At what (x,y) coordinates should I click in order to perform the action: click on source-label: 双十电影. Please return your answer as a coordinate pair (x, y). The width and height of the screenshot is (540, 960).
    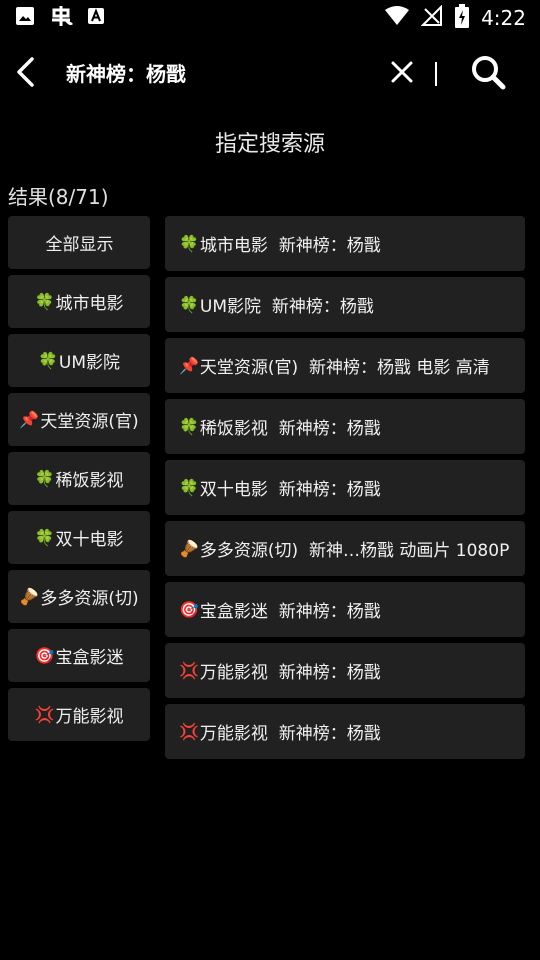
    Looking at the image, I should click on (89, 540).